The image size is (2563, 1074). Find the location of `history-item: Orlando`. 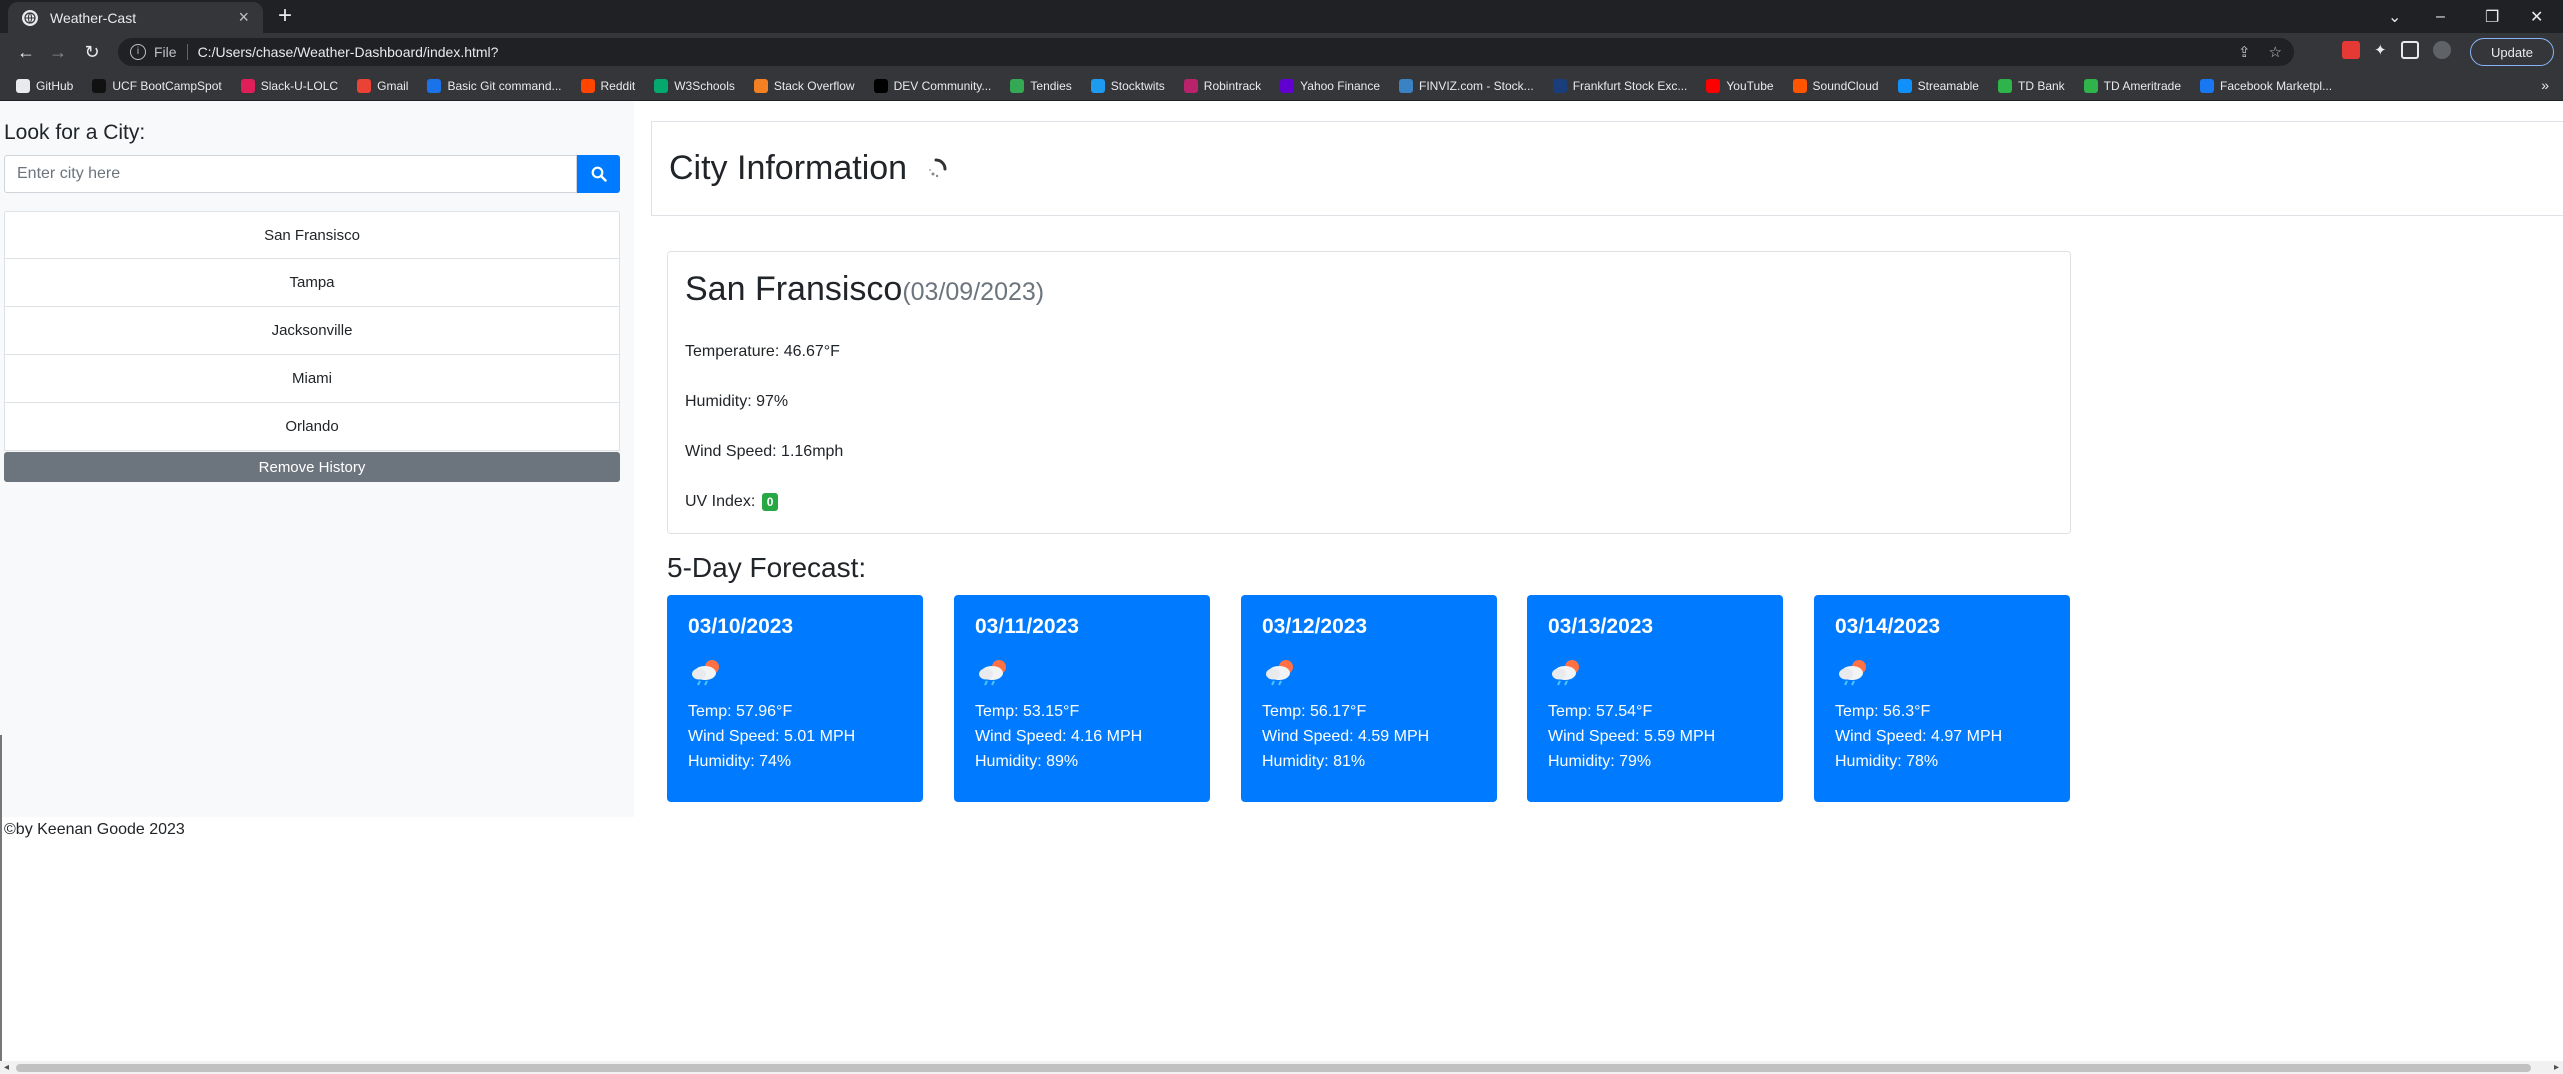

history-item: Orlando is located at coordinates (312, 427).